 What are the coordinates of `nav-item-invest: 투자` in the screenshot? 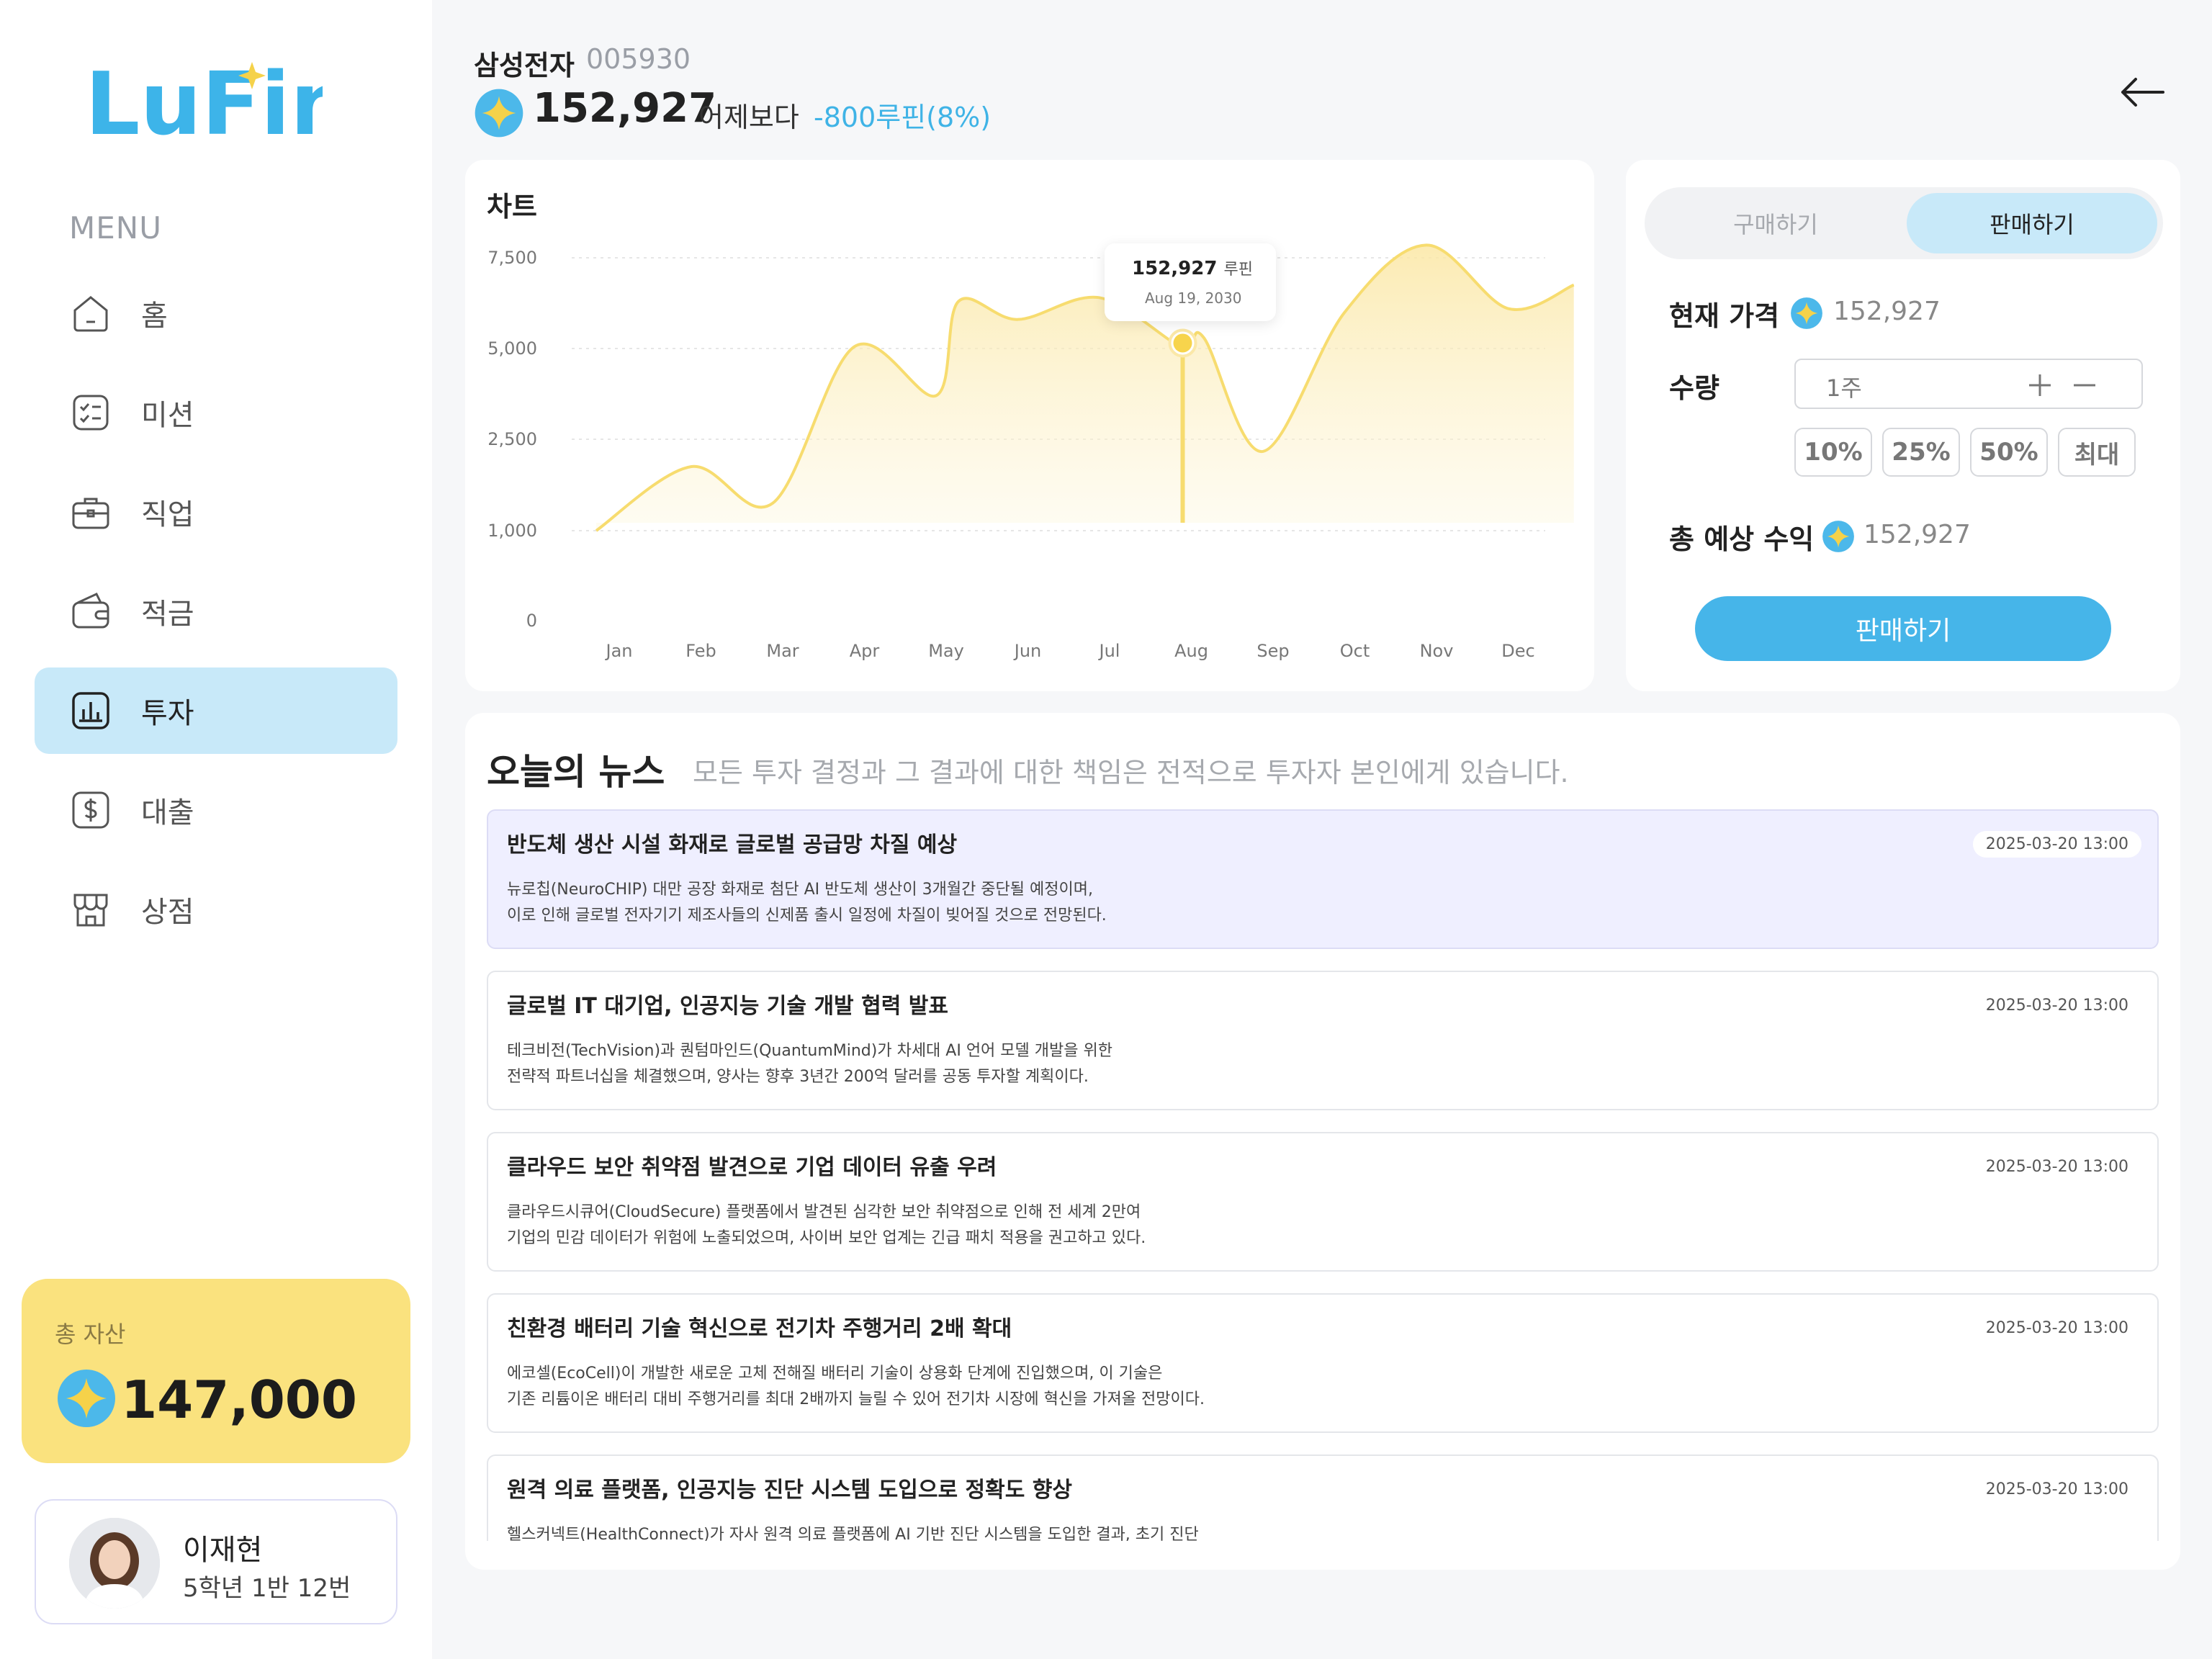 It's located at (216, 711).